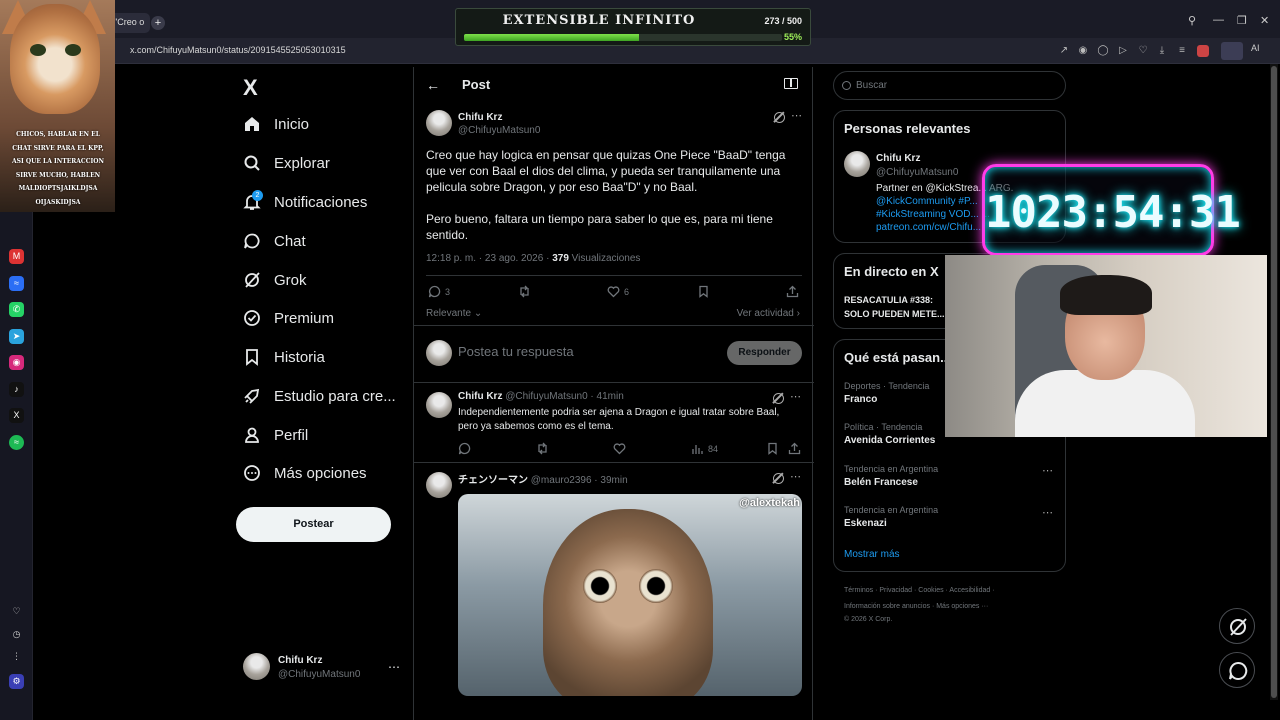  I want to click on instagram-icon: ◉, so click(16, 362).